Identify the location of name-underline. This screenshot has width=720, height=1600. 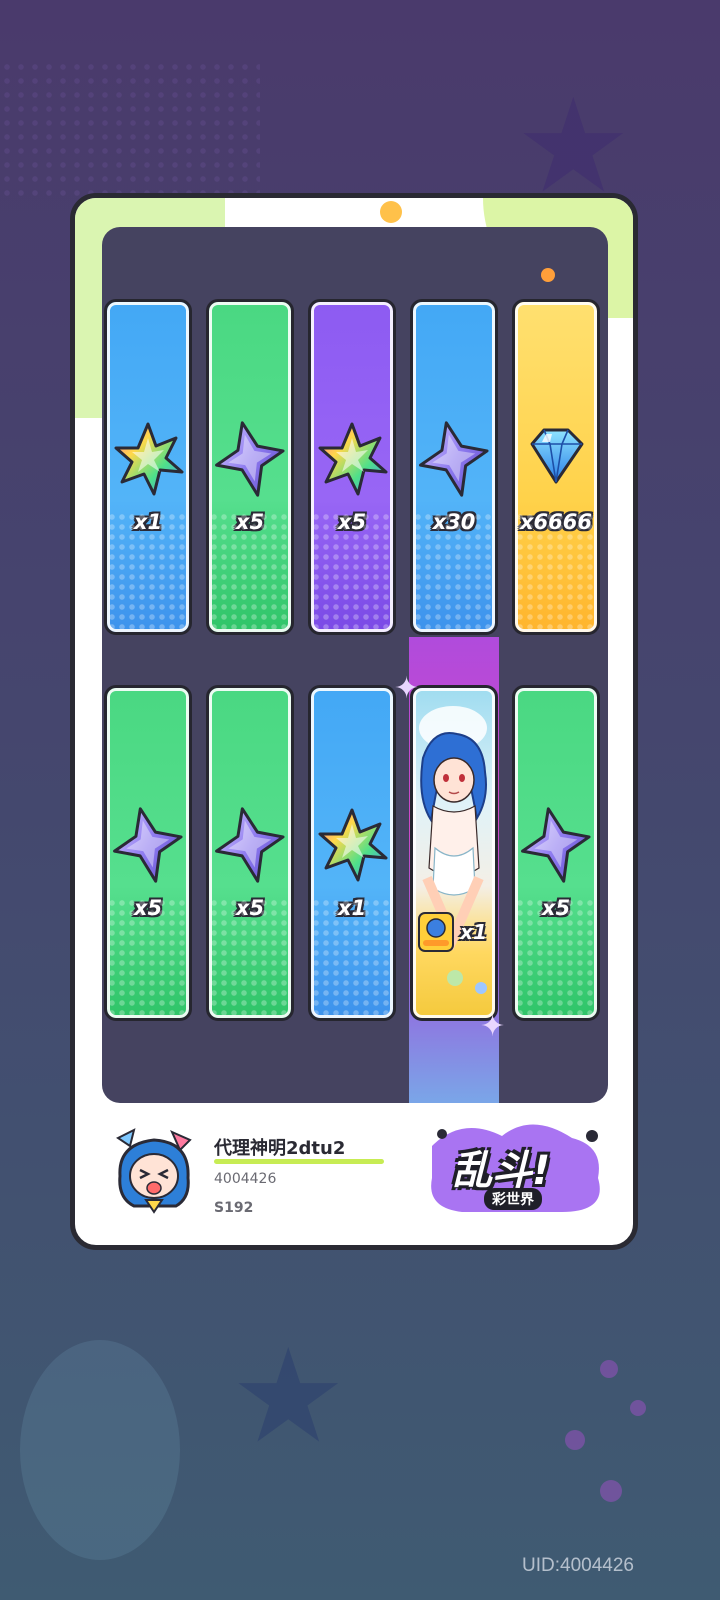
(299, 1161).